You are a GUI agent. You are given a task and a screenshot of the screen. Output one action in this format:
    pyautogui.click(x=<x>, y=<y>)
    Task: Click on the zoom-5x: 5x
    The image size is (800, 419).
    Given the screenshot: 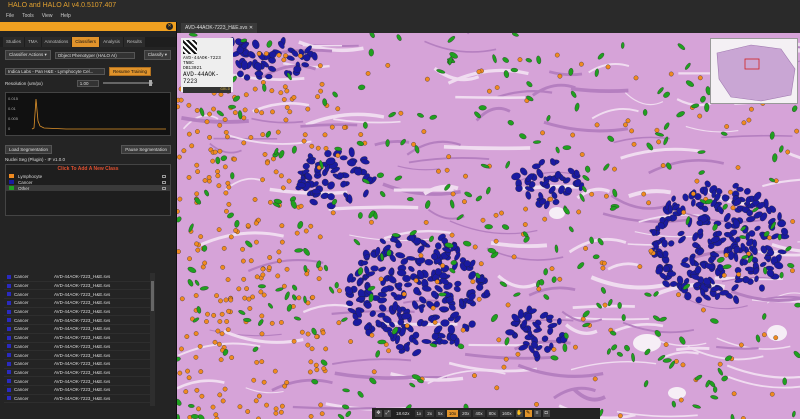 What is the action you would take?
    pyautogui.click(x=440, y=413)
    